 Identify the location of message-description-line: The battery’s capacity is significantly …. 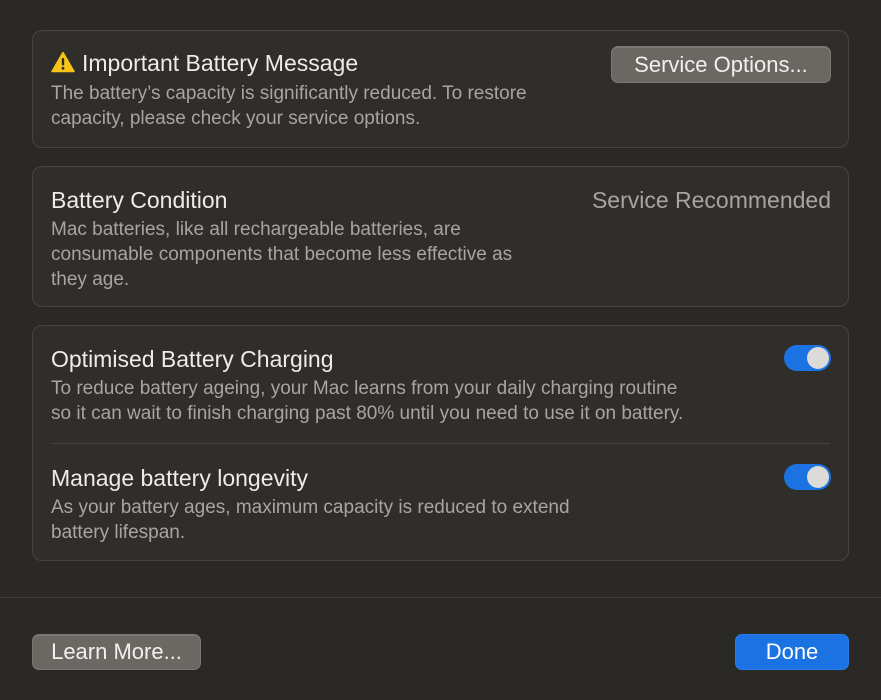
(289, 93).